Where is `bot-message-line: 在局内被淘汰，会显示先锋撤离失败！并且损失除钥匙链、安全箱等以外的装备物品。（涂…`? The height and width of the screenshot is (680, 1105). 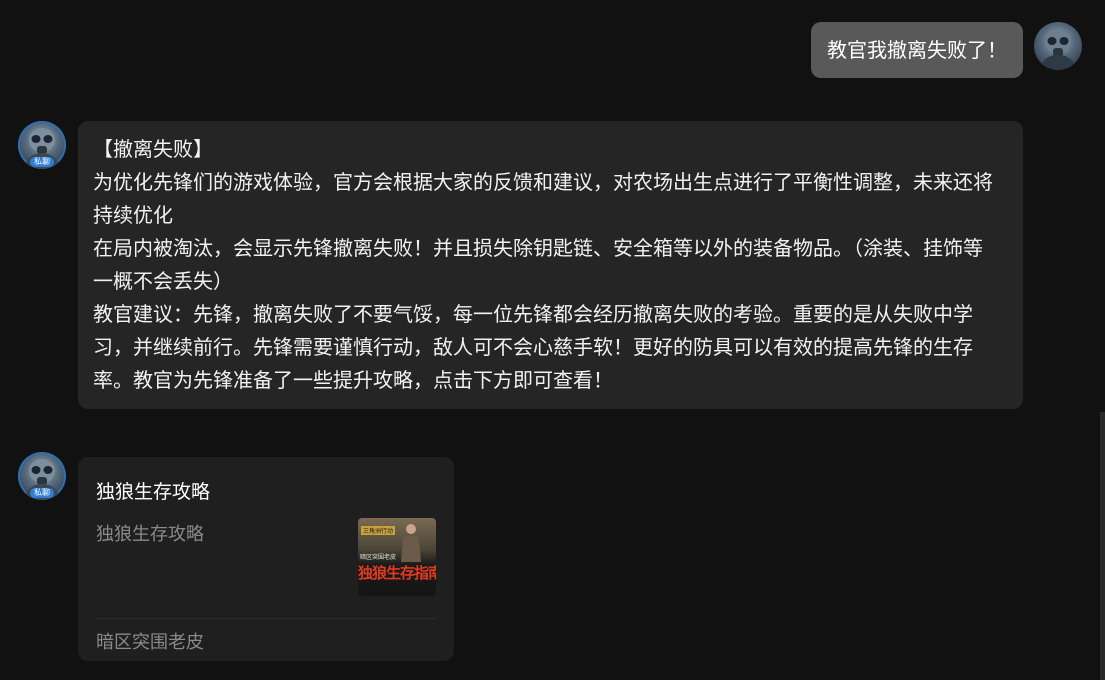 bot-message-line: 在局内被淘汰，会显示先锋撤离失败！并且损失除钥匙链、安全箱等以外的装备物品。（涂… is located at coordinates (538, 264).